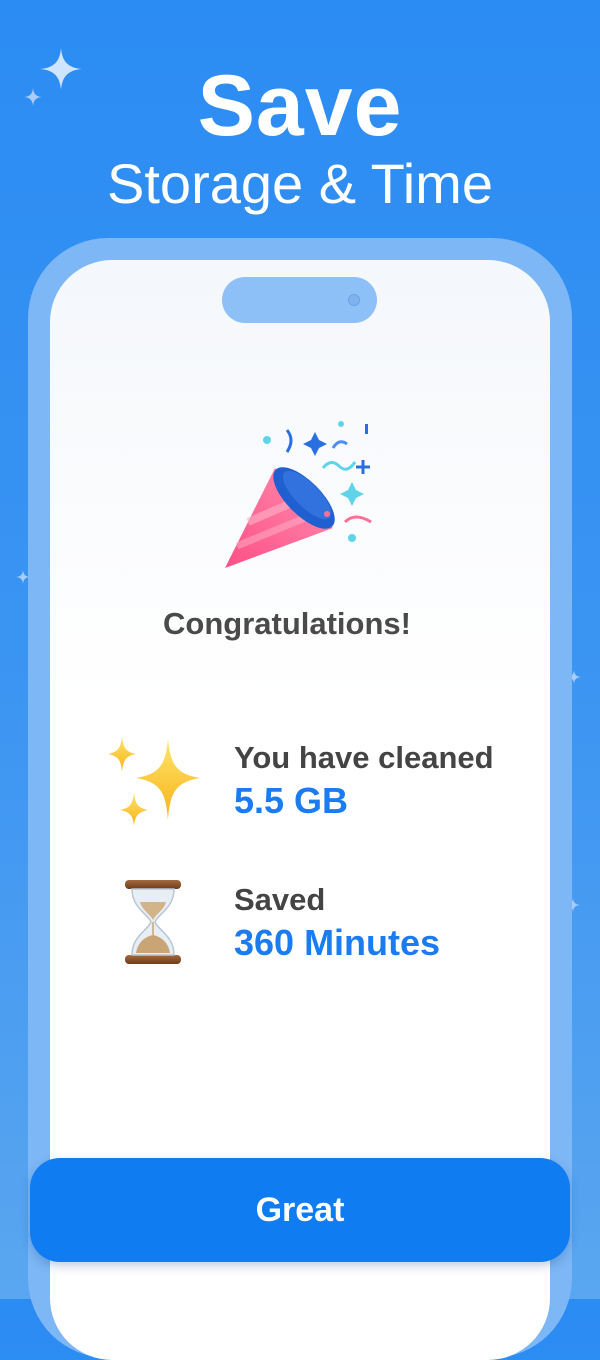  I want to click on saved-value: 360 Minutes, so click(337, 942).